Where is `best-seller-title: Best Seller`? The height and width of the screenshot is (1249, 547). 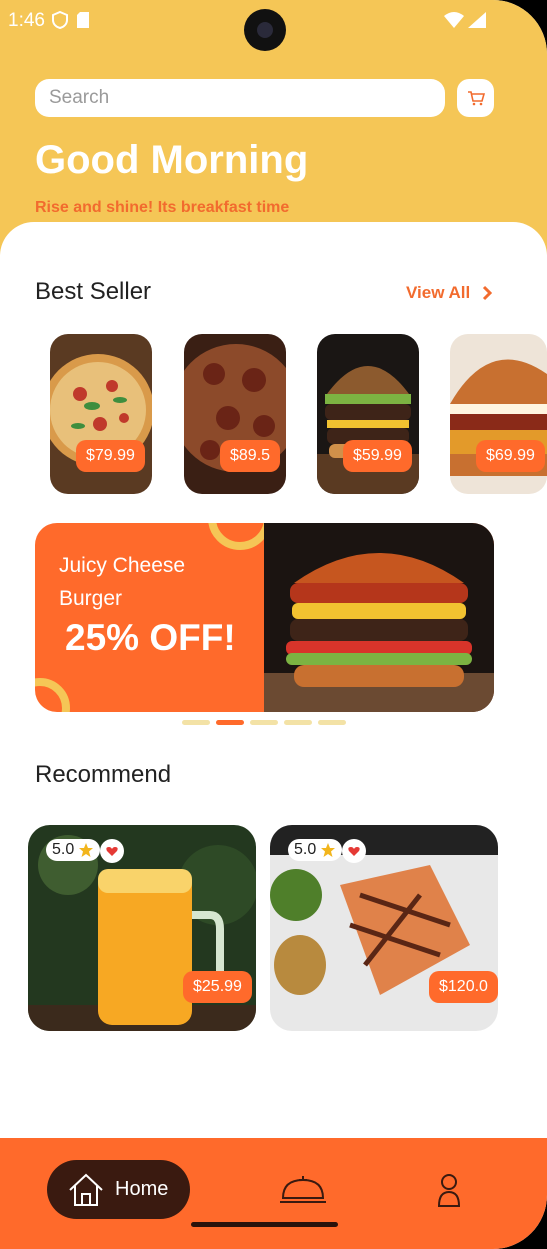 best-seller-title: Best Seller is located at coordinates (93, 291).